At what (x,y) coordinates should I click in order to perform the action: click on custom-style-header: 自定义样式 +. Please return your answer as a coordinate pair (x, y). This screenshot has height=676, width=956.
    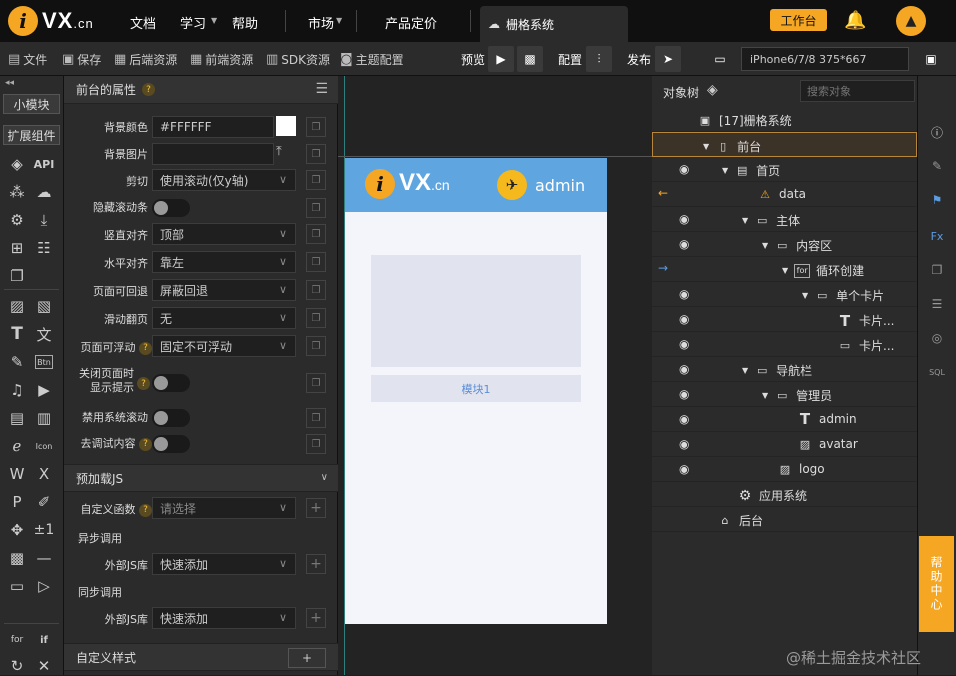
    Looking at the image, I should click on (201, 657).